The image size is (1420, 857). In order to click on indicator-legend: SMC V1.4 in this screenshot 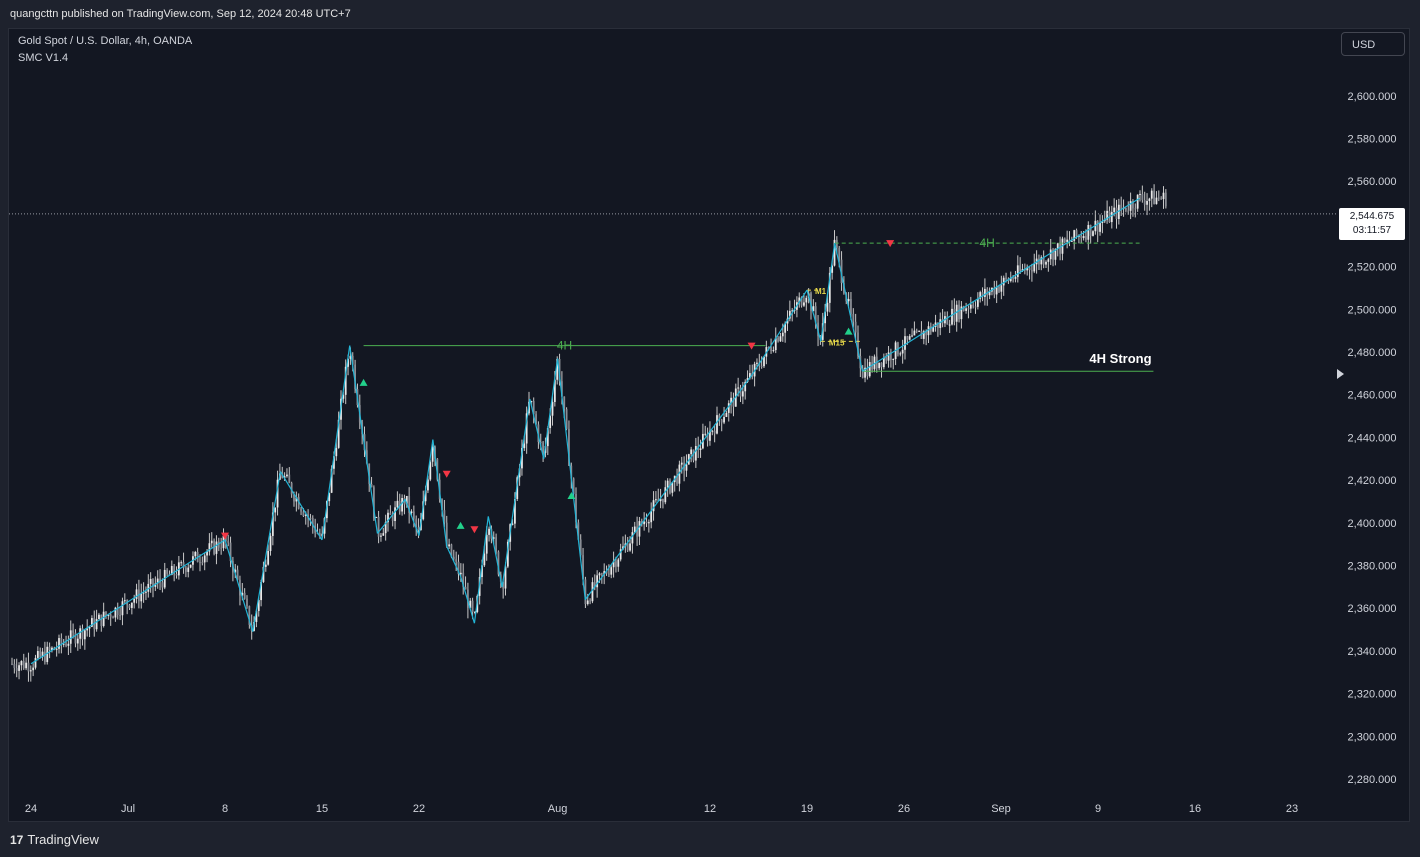, I will do `click(43, 58)`.